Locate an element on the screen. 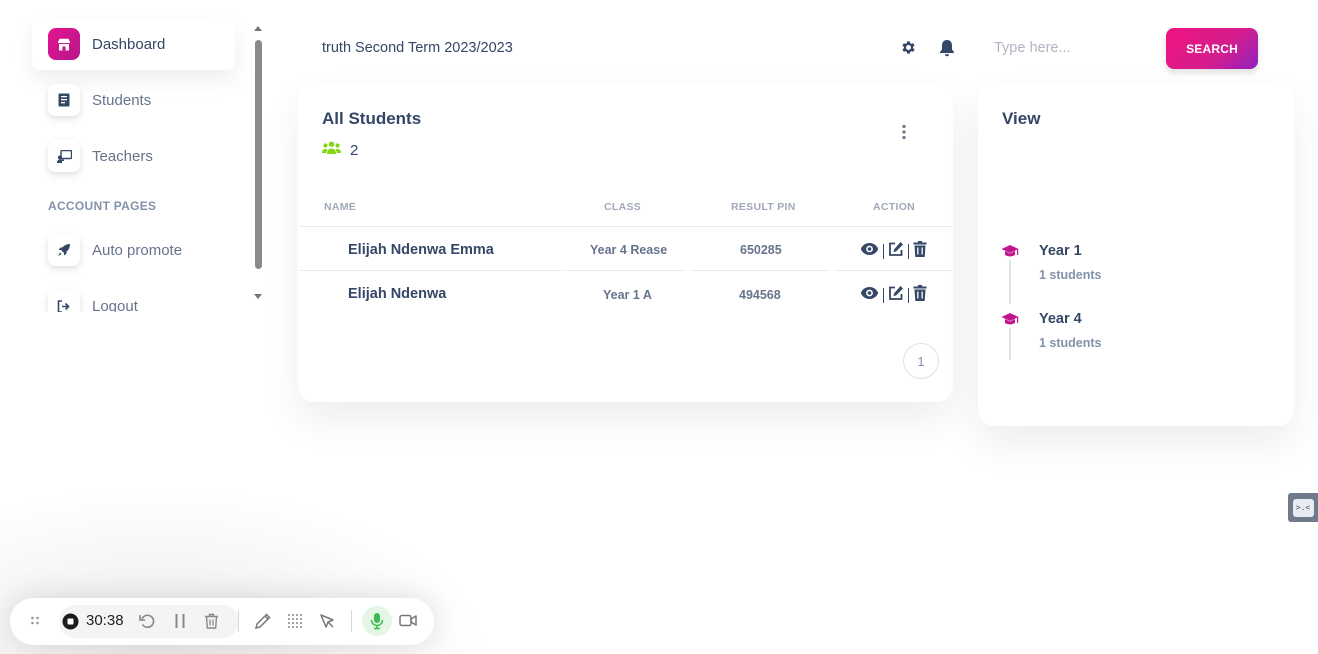 This screenshot has width=1318, height=654. blur-grid-icon is located at coordinates (295, 621).